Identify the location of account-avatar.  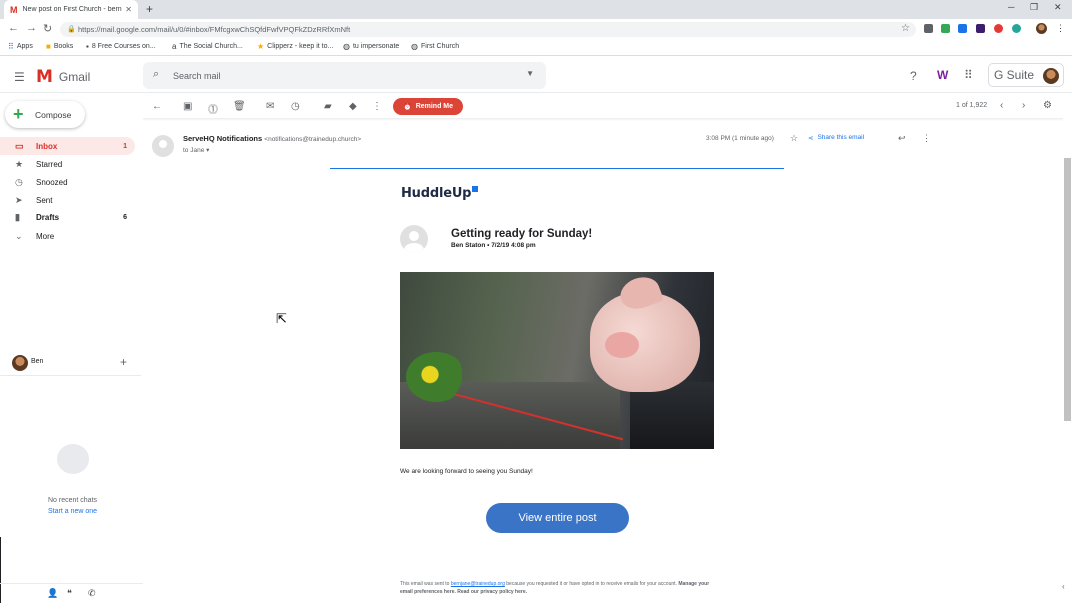
(1051, 76).